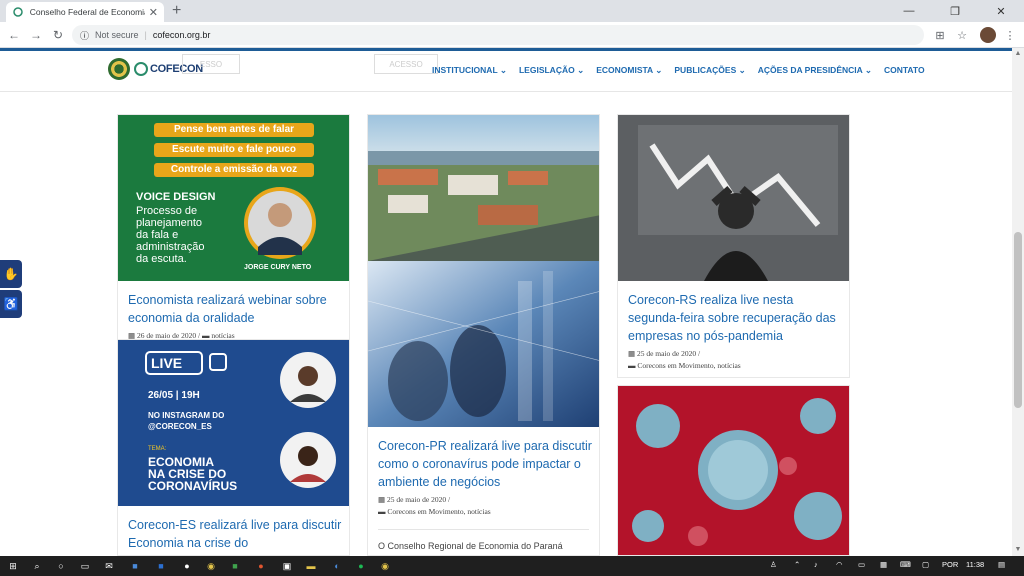  I want to click on tab-strip: Conselho Federal de Economia - ✕ + — ❐ ✕, so click(512, 11).